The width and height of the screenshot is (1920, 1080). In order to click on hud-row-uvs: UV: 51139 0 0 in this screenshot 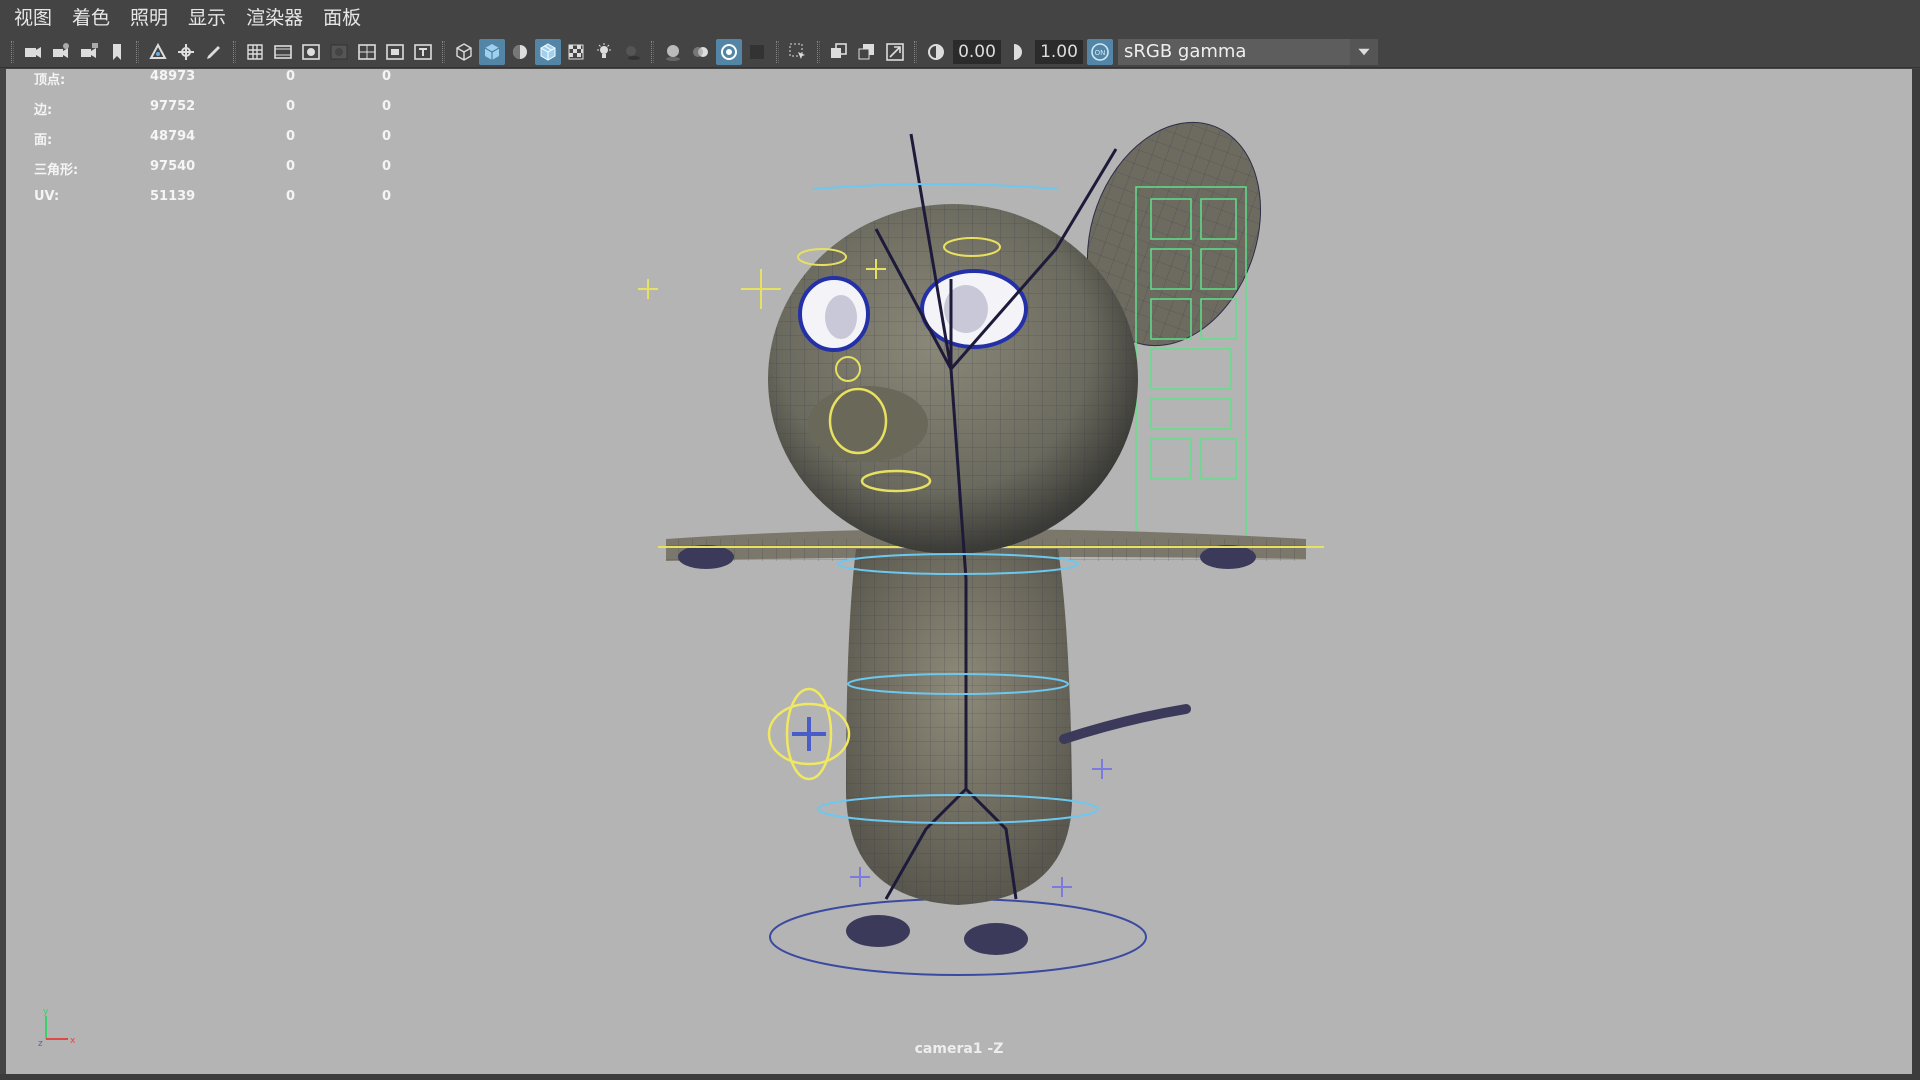, I will do `click(216, 204)`.